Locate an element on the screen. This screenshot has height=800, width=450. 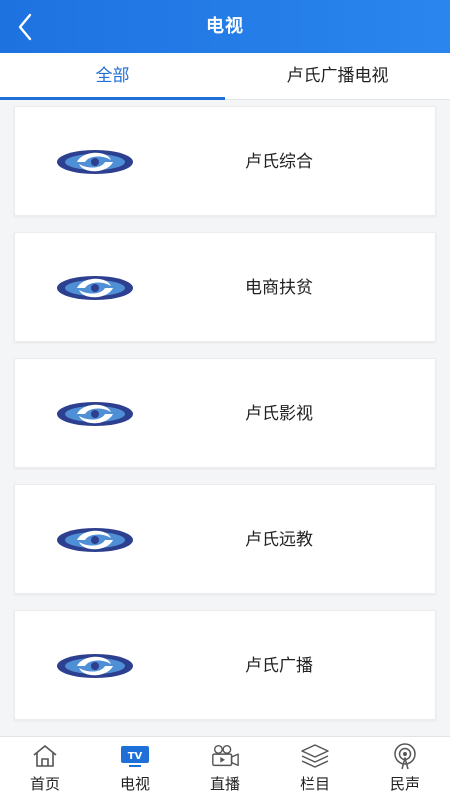
list-item: 电商扶贫 is located at coordinates (225, 287).